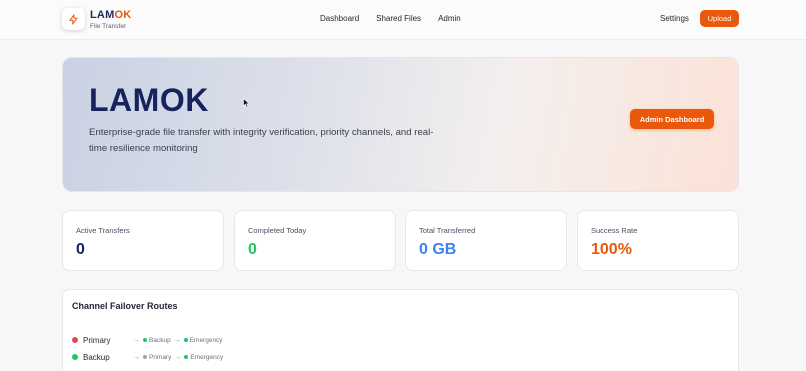  What do you see at coordinates (125, 306) in the screenshot?
I see `panel-title: Channel Failover Routes` at bounding box center [125, 306].